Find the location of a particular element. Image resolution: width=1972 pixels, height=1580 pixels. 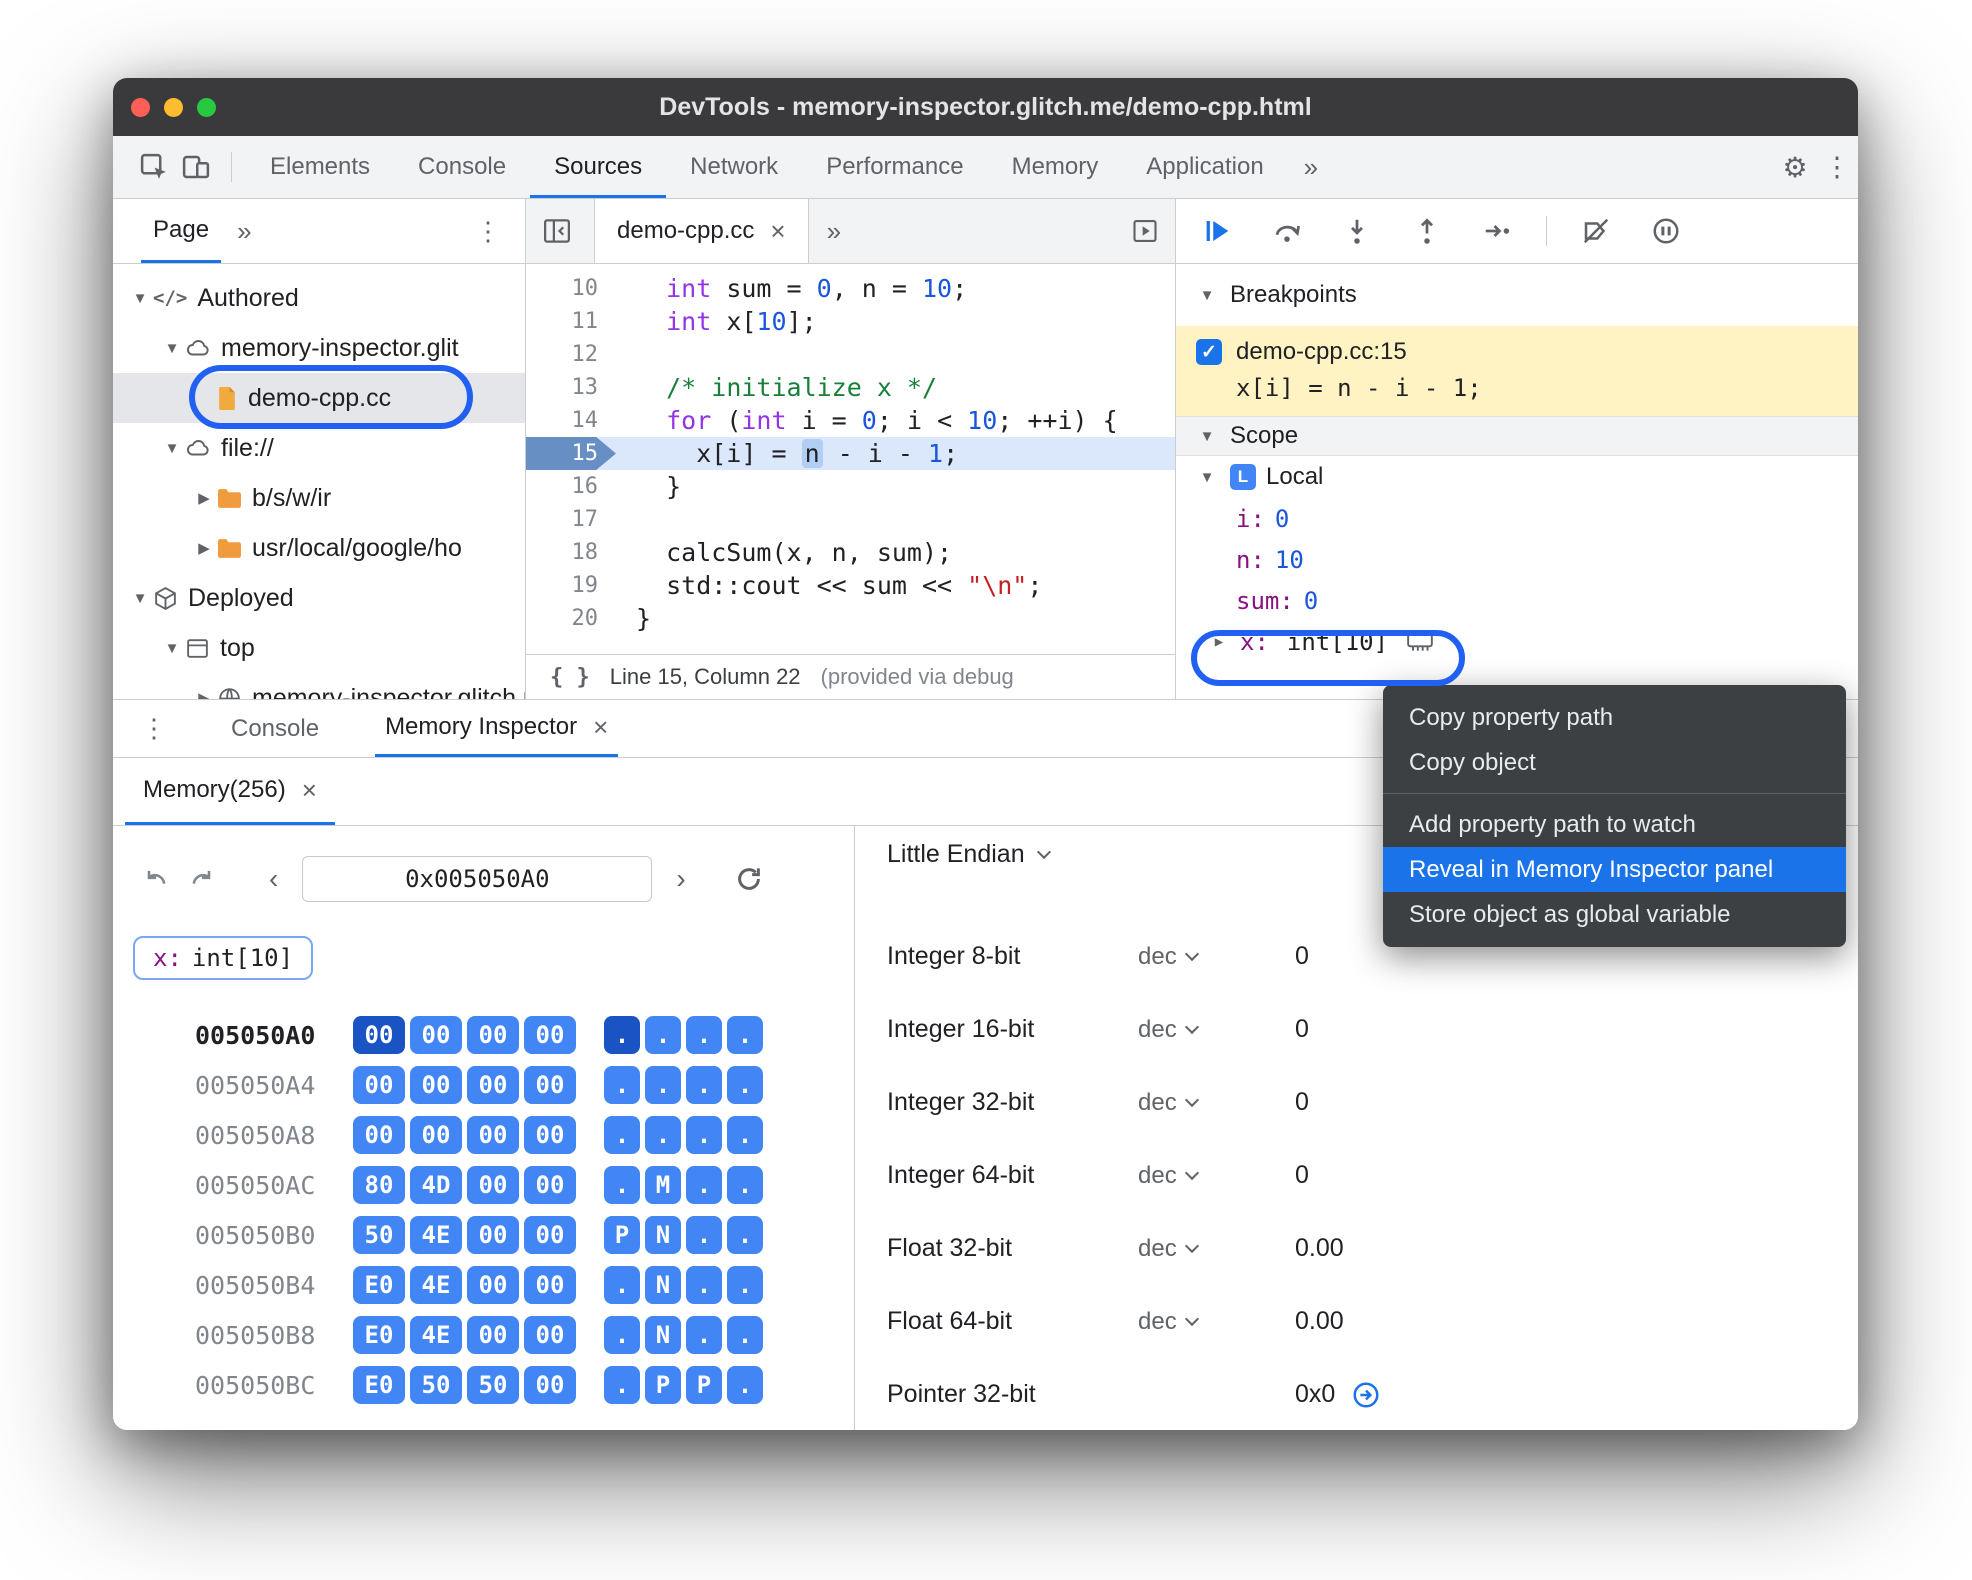

deactivate-breakpoints-icon is located at coordinates (1596, 231).